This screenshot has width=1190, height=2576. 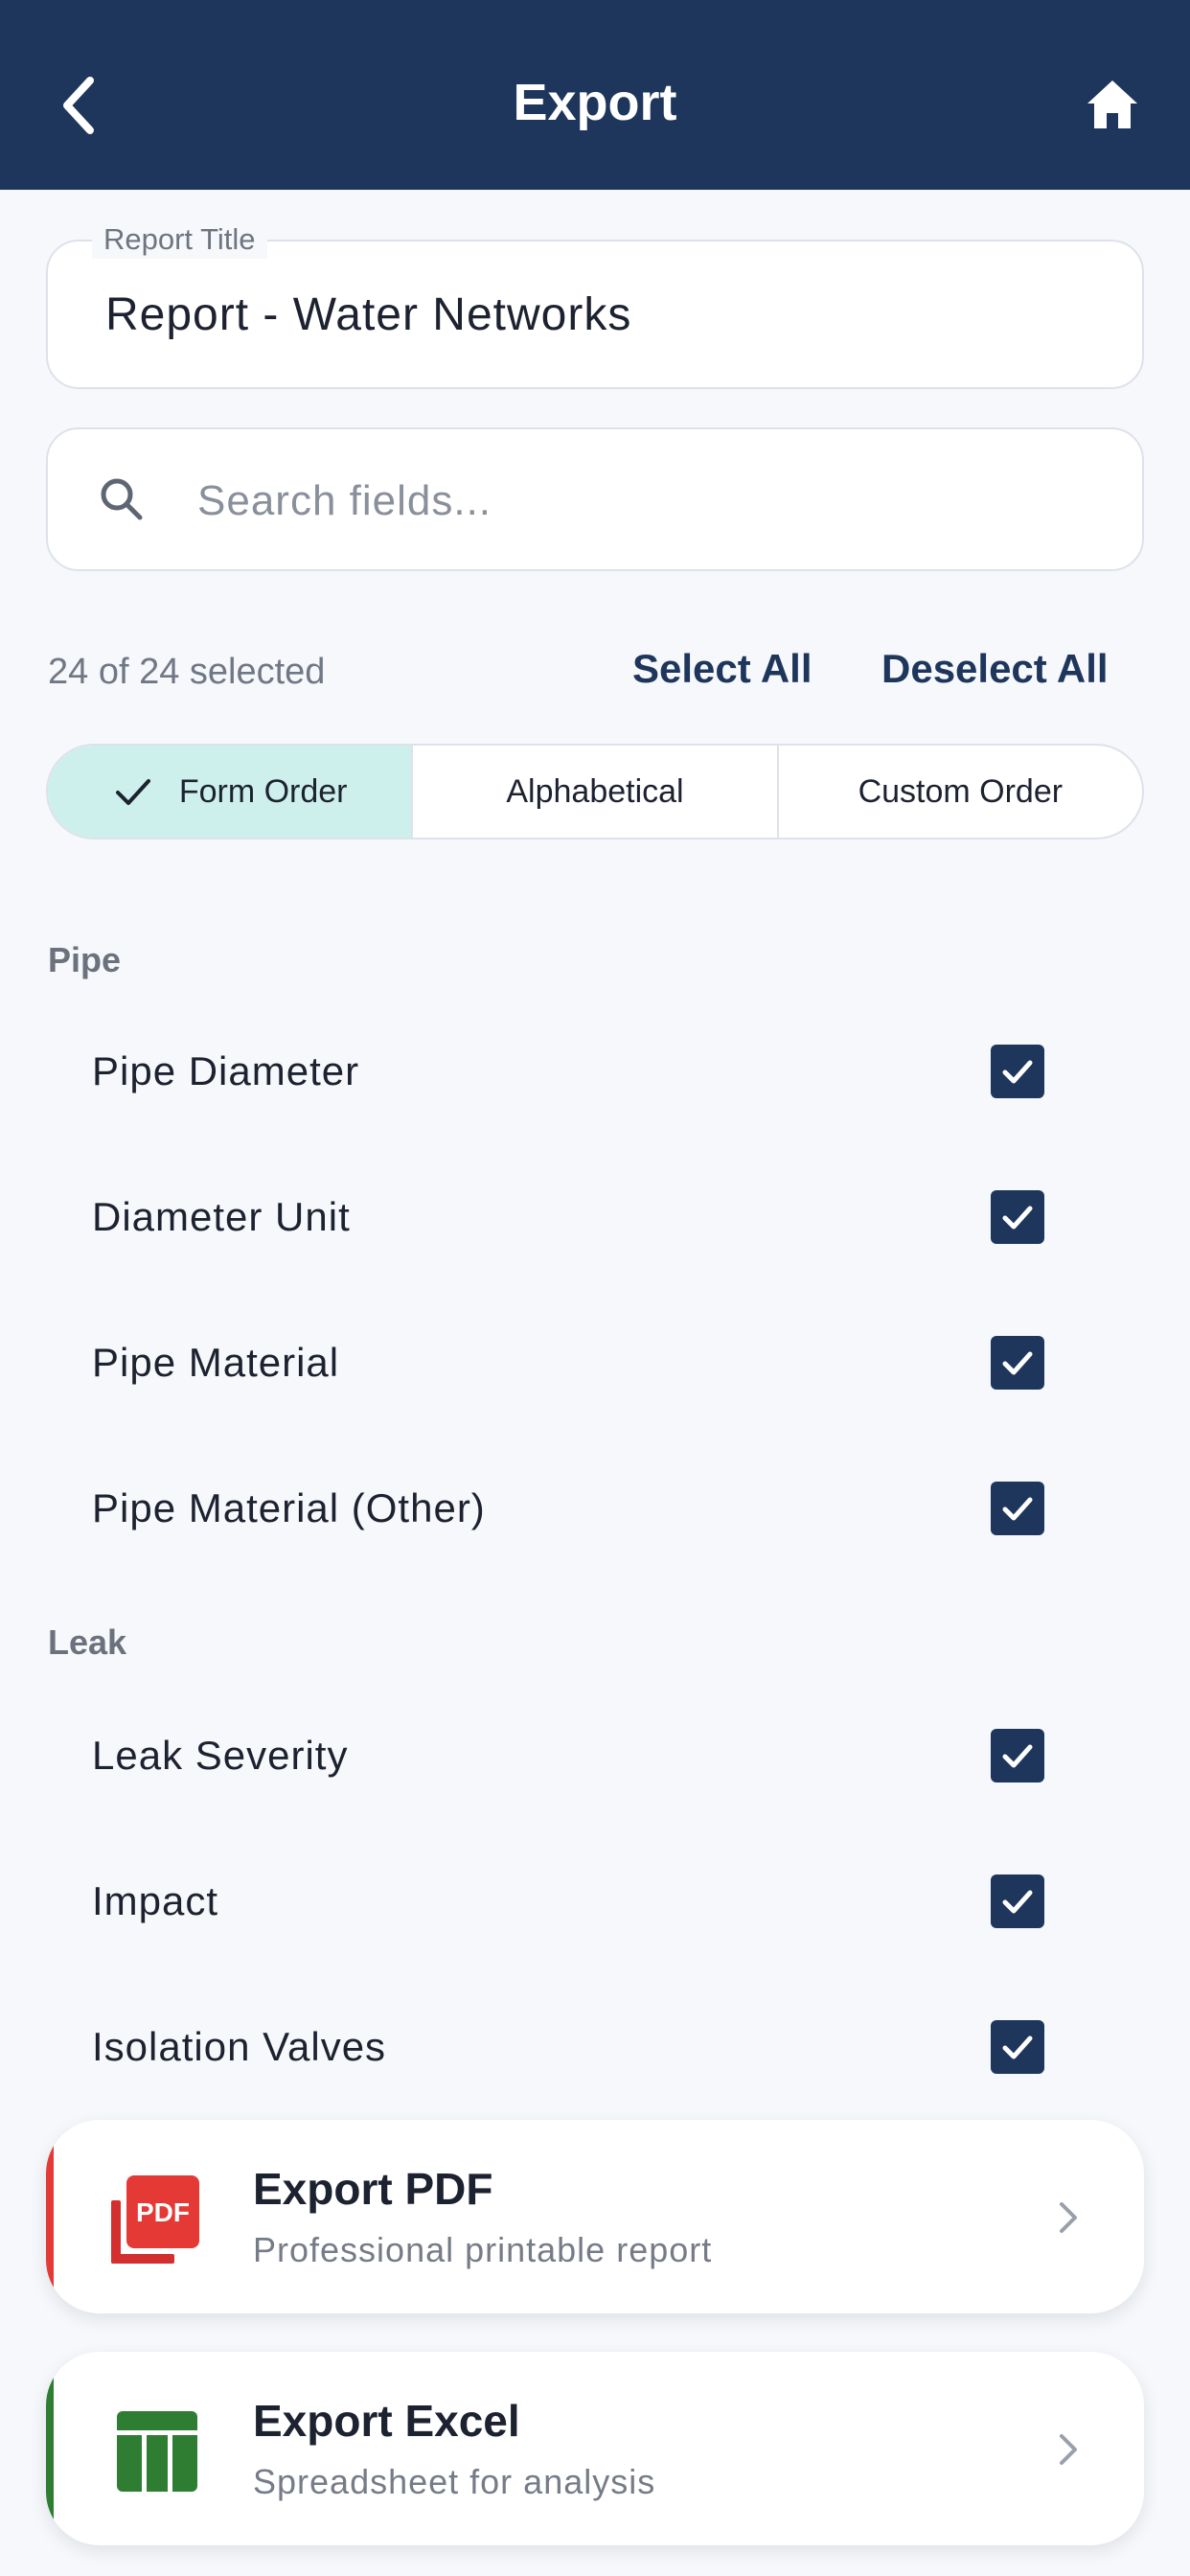 What do you see at coordinates (226, 1070) in the screenshot?
I see `field-label: Pipe Diameter` at bounding box center [226, 1070].